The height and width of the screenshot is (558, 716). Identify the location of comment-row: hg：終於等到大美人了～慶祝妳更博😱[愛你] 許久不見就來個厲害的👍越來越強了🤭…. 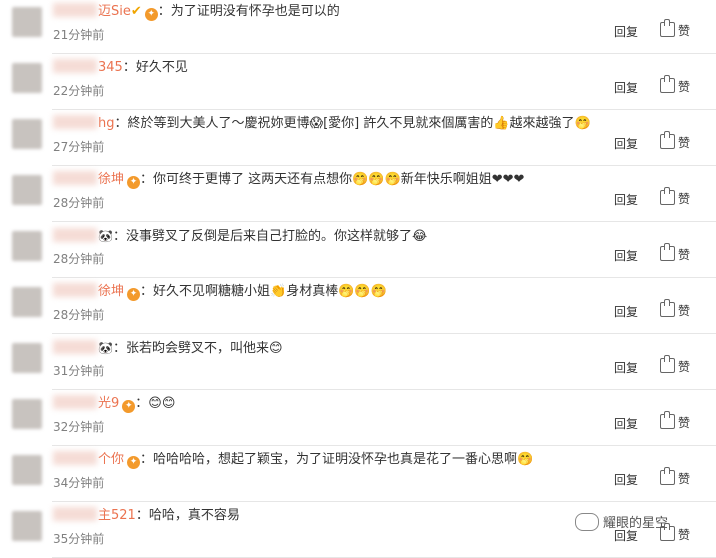
(358, 138).